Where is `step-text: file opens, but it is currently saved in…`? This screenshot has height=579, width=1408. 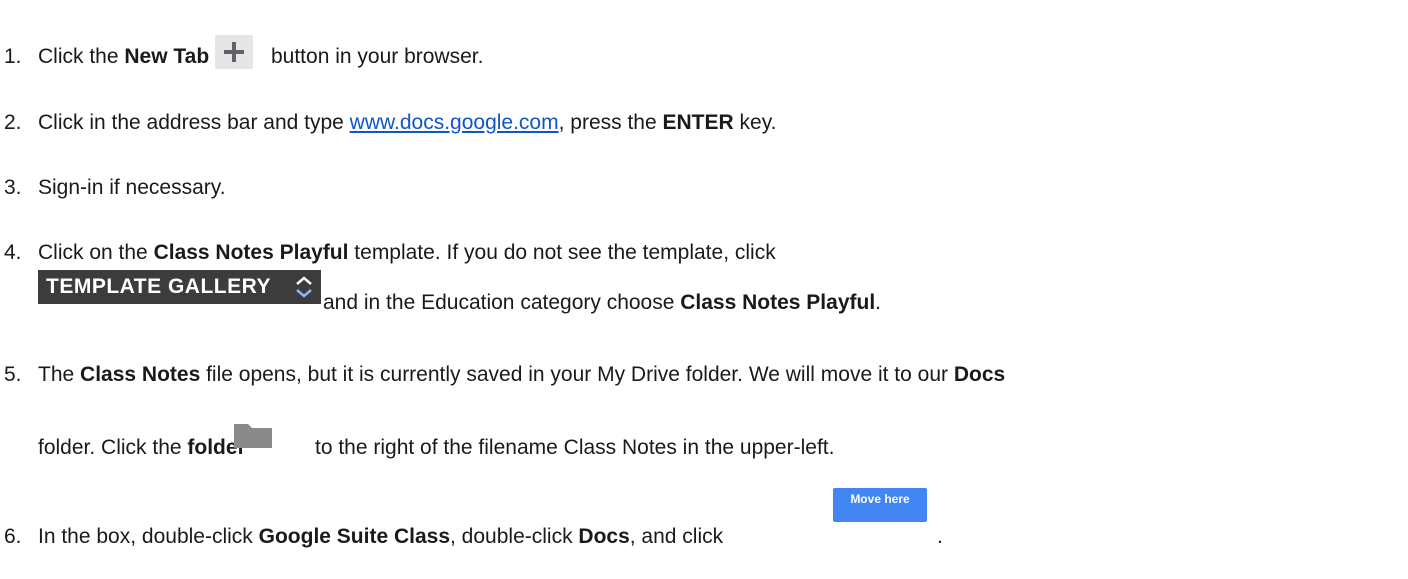
step-text: file opens, but it is currently saved in… is located at coordinates (577, 374).